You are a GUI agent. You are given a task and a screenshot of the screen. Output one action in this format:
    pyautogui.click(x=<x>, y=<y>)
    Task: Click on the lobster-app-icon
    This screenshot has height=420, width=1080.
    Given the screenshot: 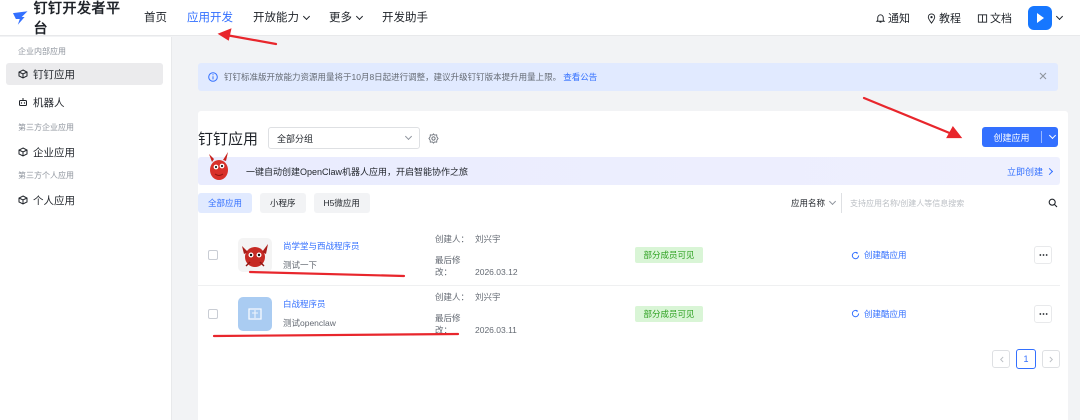 What is the action you would take?
    pyautogui.click(x=255, y=255)
    